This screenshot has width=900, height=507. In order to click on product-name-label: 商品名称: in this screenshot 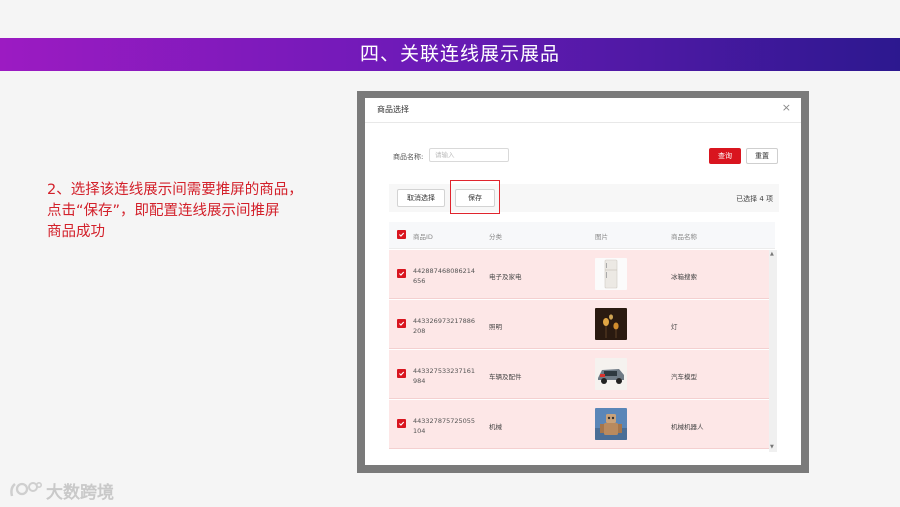, I will do `click(408, 157)`.